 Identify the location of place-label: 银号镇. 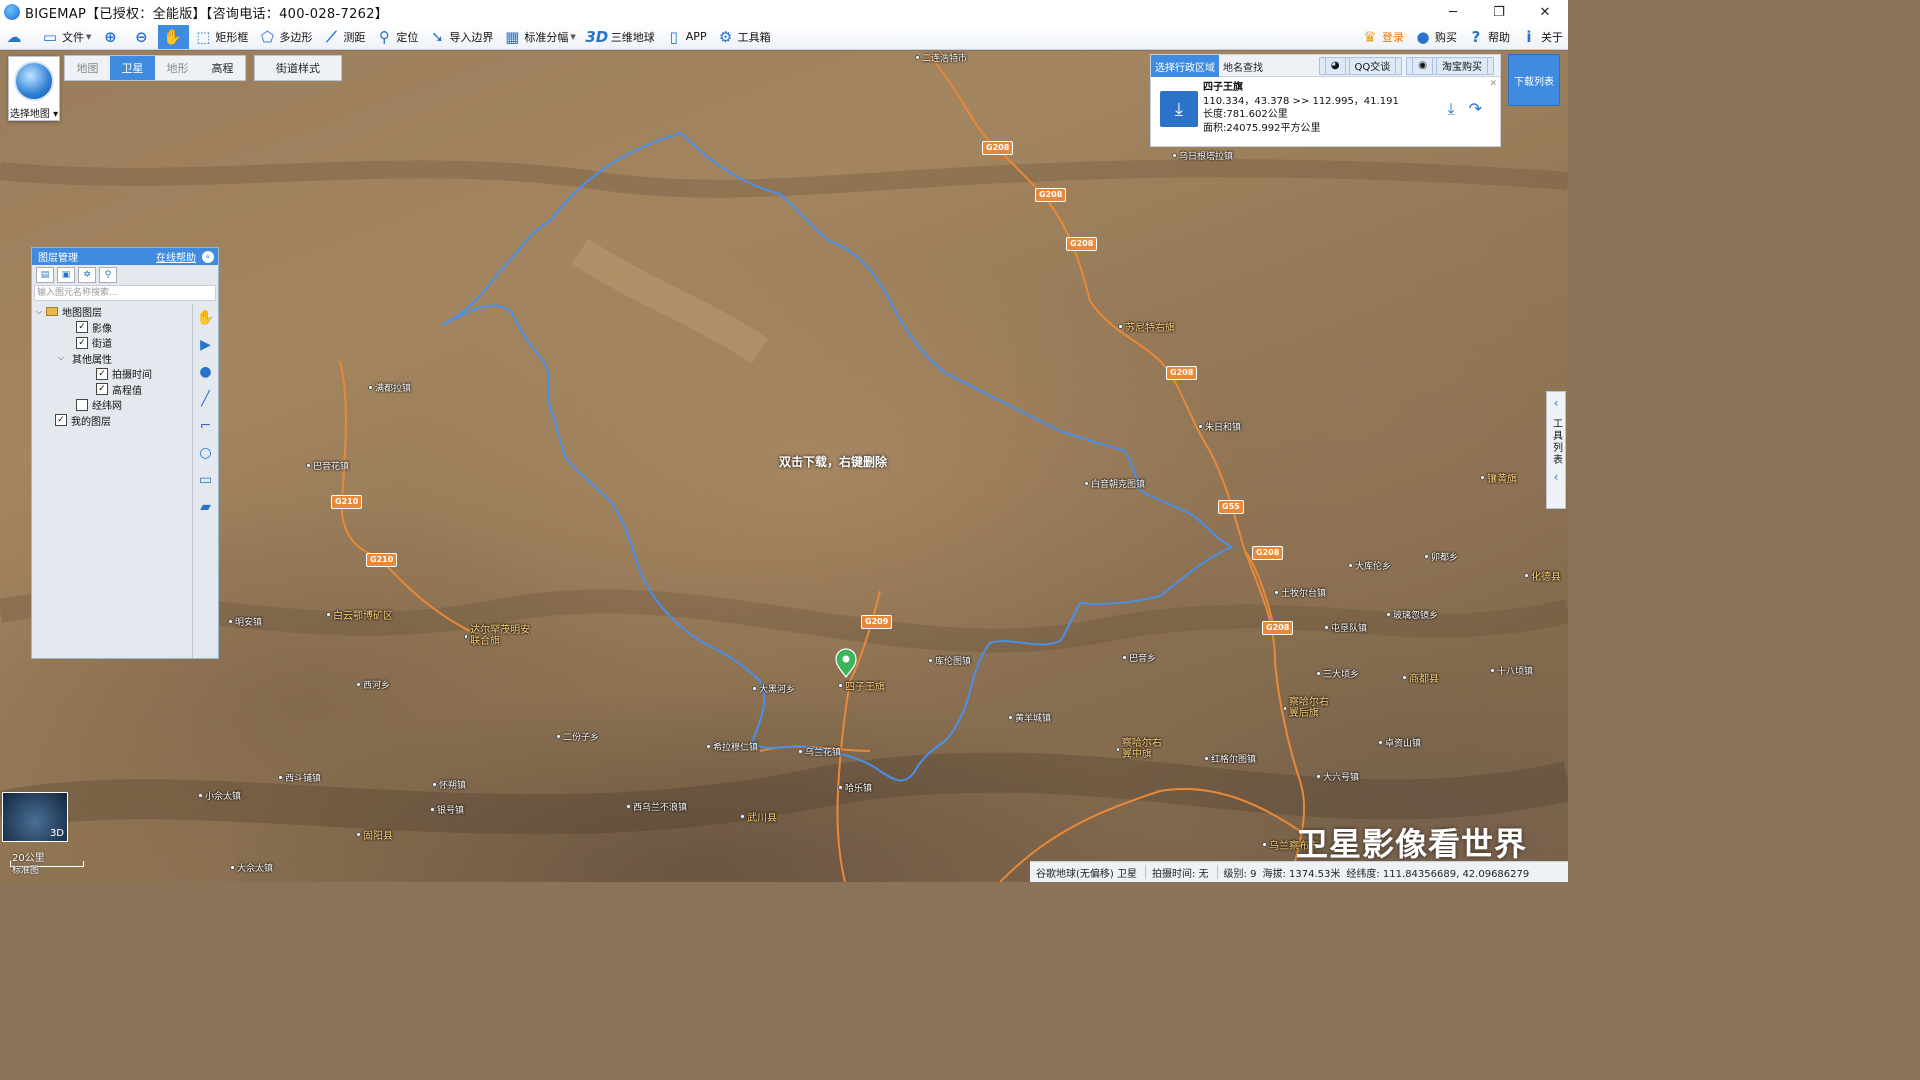
(447, 809).